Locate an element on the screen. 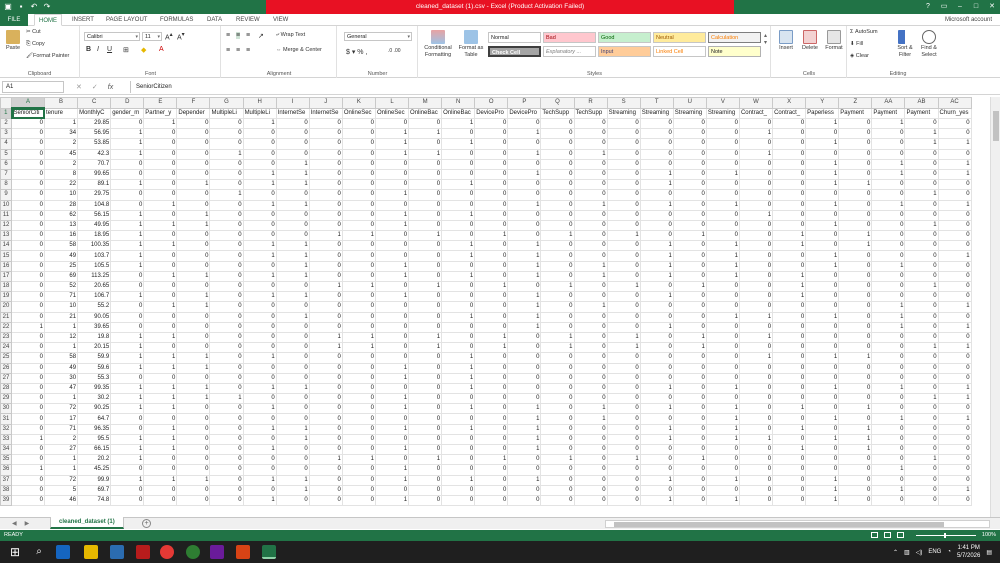 Image resolution: width=1000 pixels, height=563 pixels. header-cell: Streaming is located at coordinates (722, 113).